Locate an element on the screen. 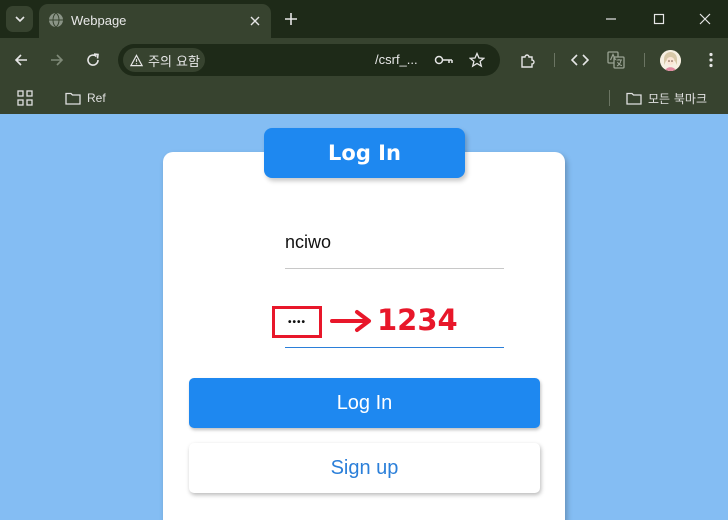  login-header: Log In is located at coordinates (364, 153).